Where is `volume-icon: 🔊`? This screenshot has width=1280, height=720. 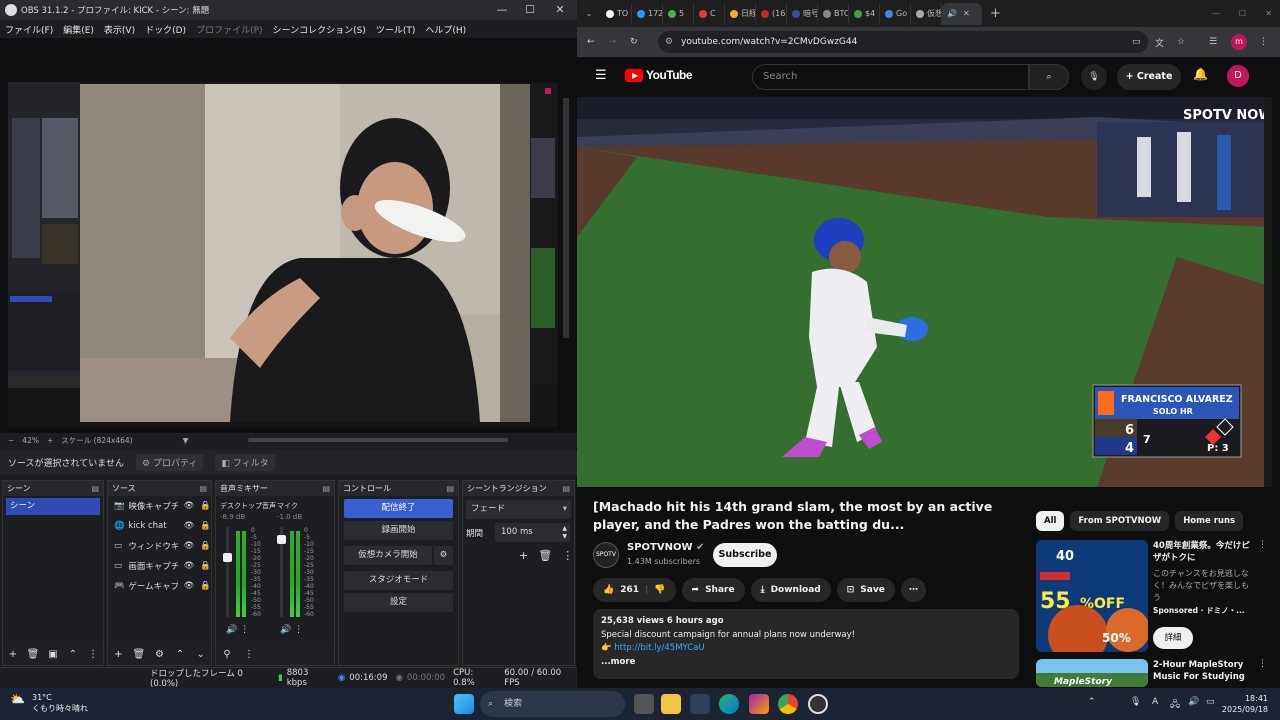 volume-icon: 🔊 is located at coordinates (1193, 702).